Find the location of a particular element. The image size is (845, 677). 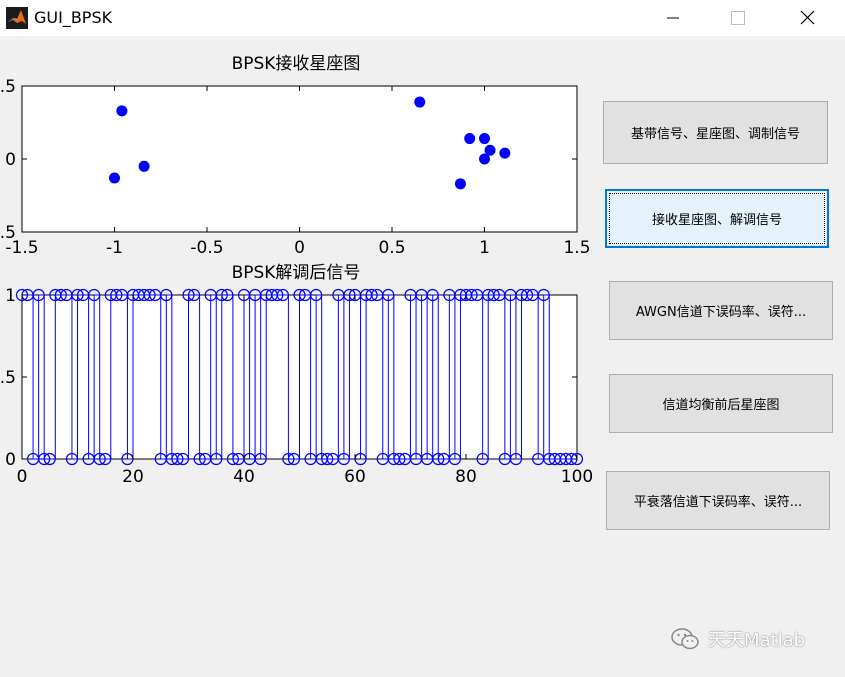

button-label: 信道均衡前后星座图 is located at coordinates (721, 405).